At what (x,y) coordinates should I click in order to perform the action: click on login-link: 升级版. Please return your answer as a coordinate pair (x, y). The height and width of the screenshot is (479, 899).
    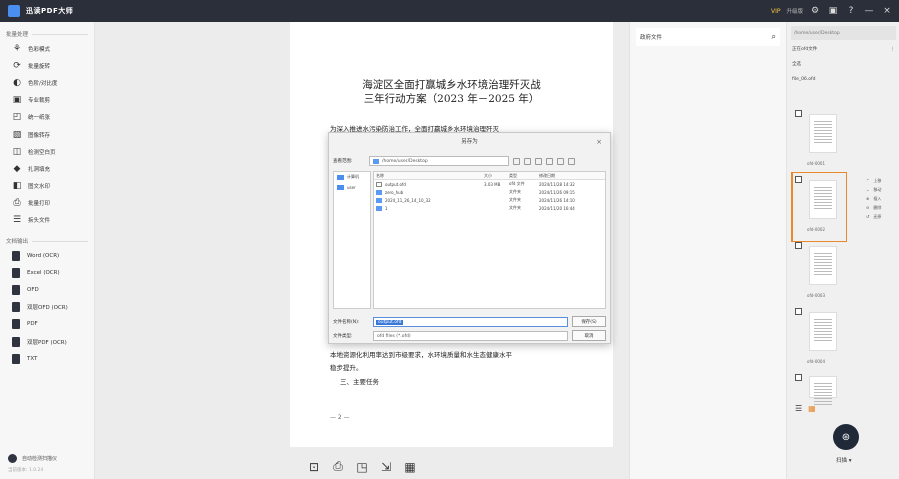
    Looking at the image, I should click on (794, 11).